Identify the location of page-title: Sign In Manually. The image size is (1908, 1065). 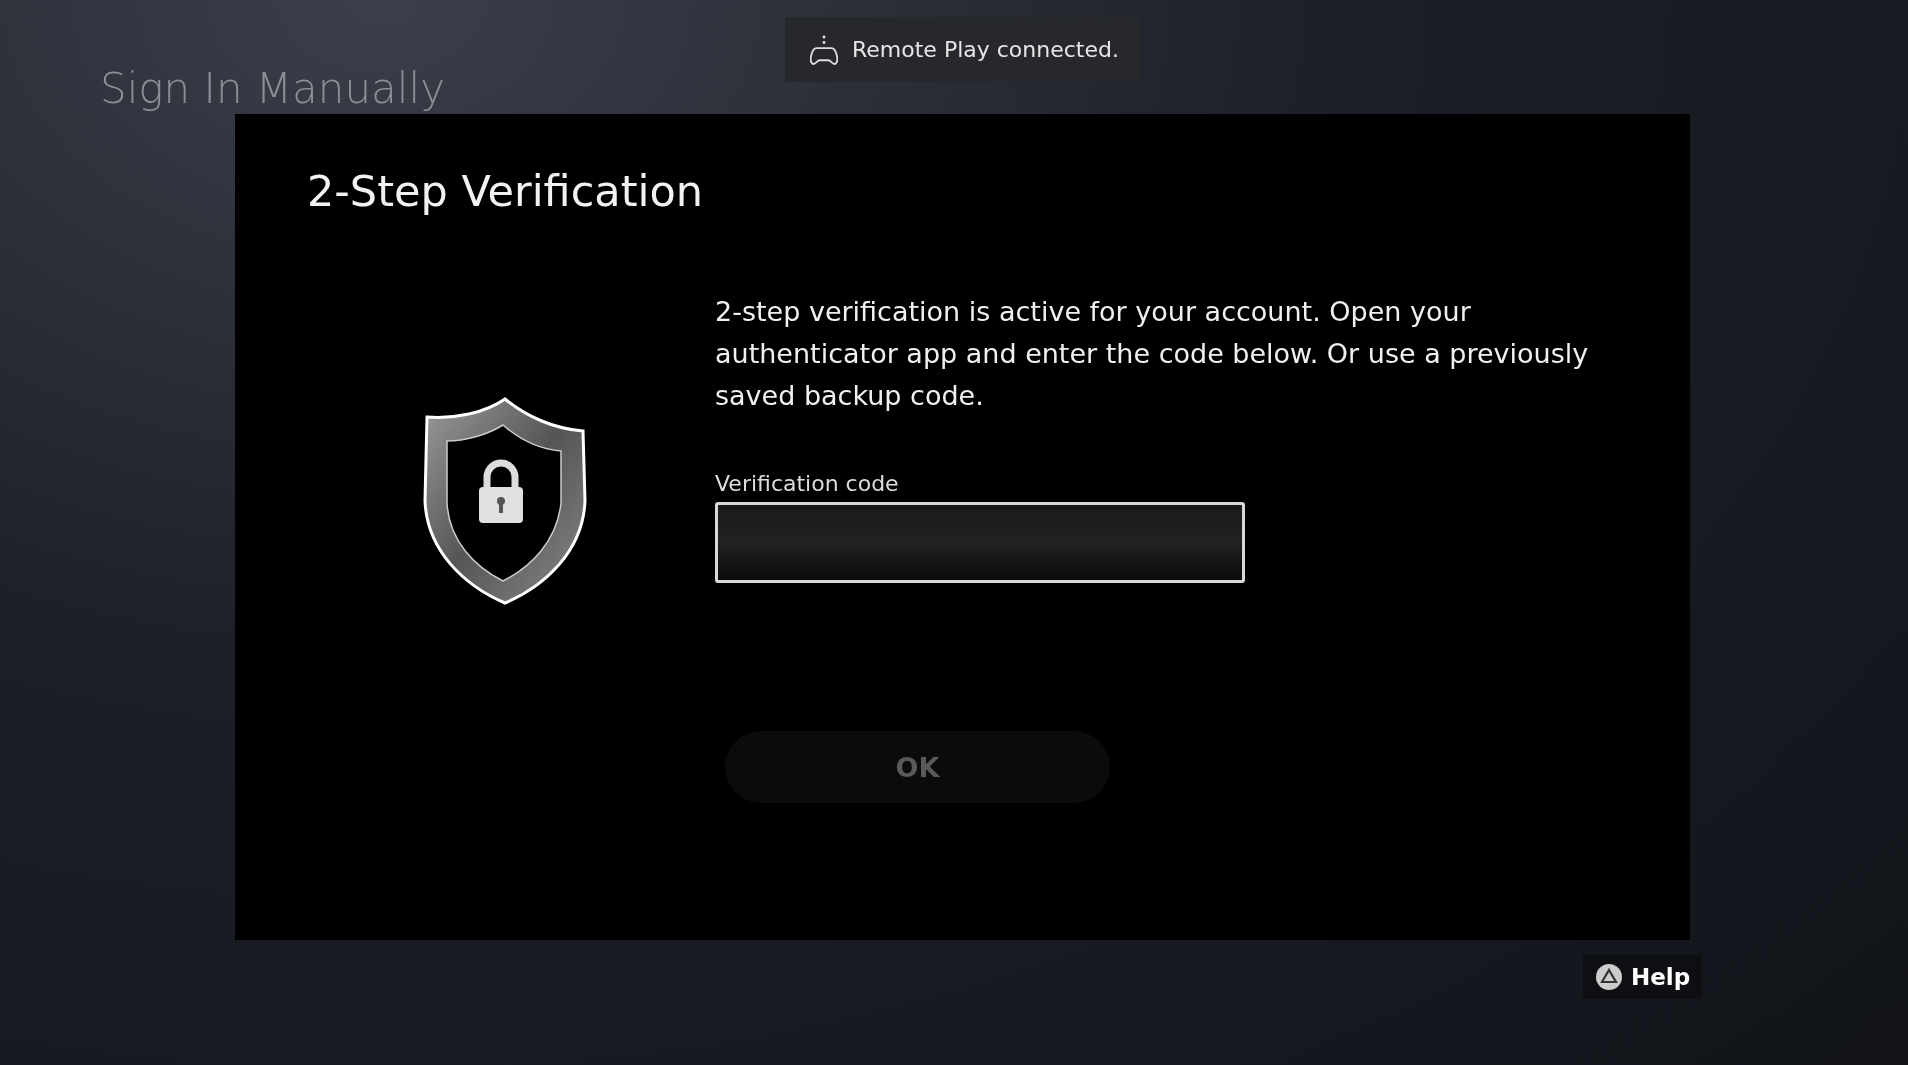
(272, 88).